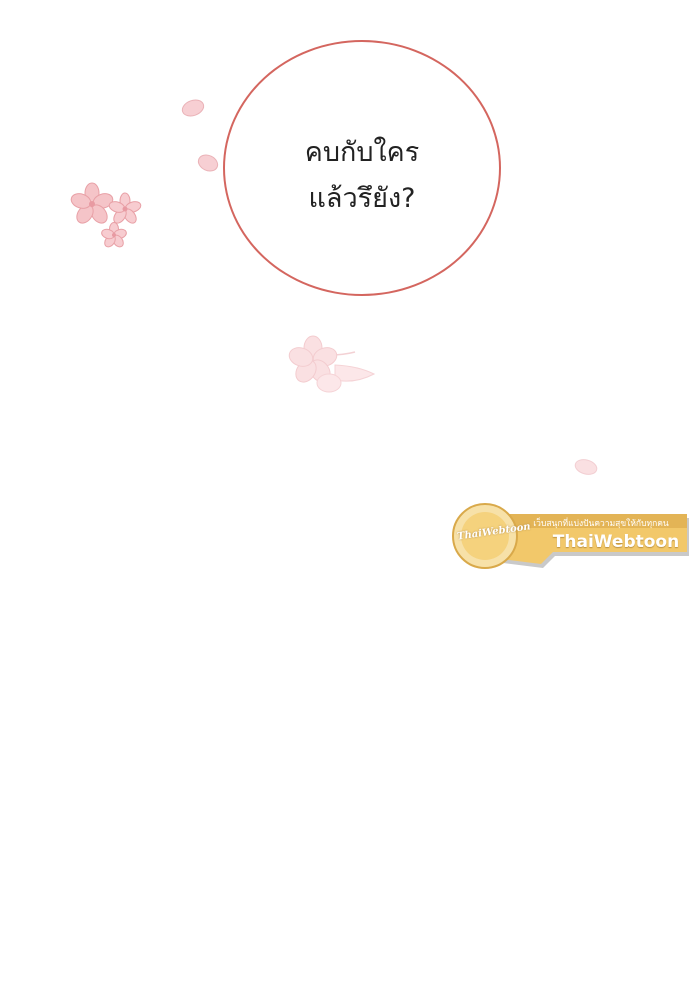  Describe the element at coordinates (601, 524) in the screenshot. I see `watermark-tagline: เว็บสนุกที่แบ่งปันความสุขให้กับทุกคน` at that location.